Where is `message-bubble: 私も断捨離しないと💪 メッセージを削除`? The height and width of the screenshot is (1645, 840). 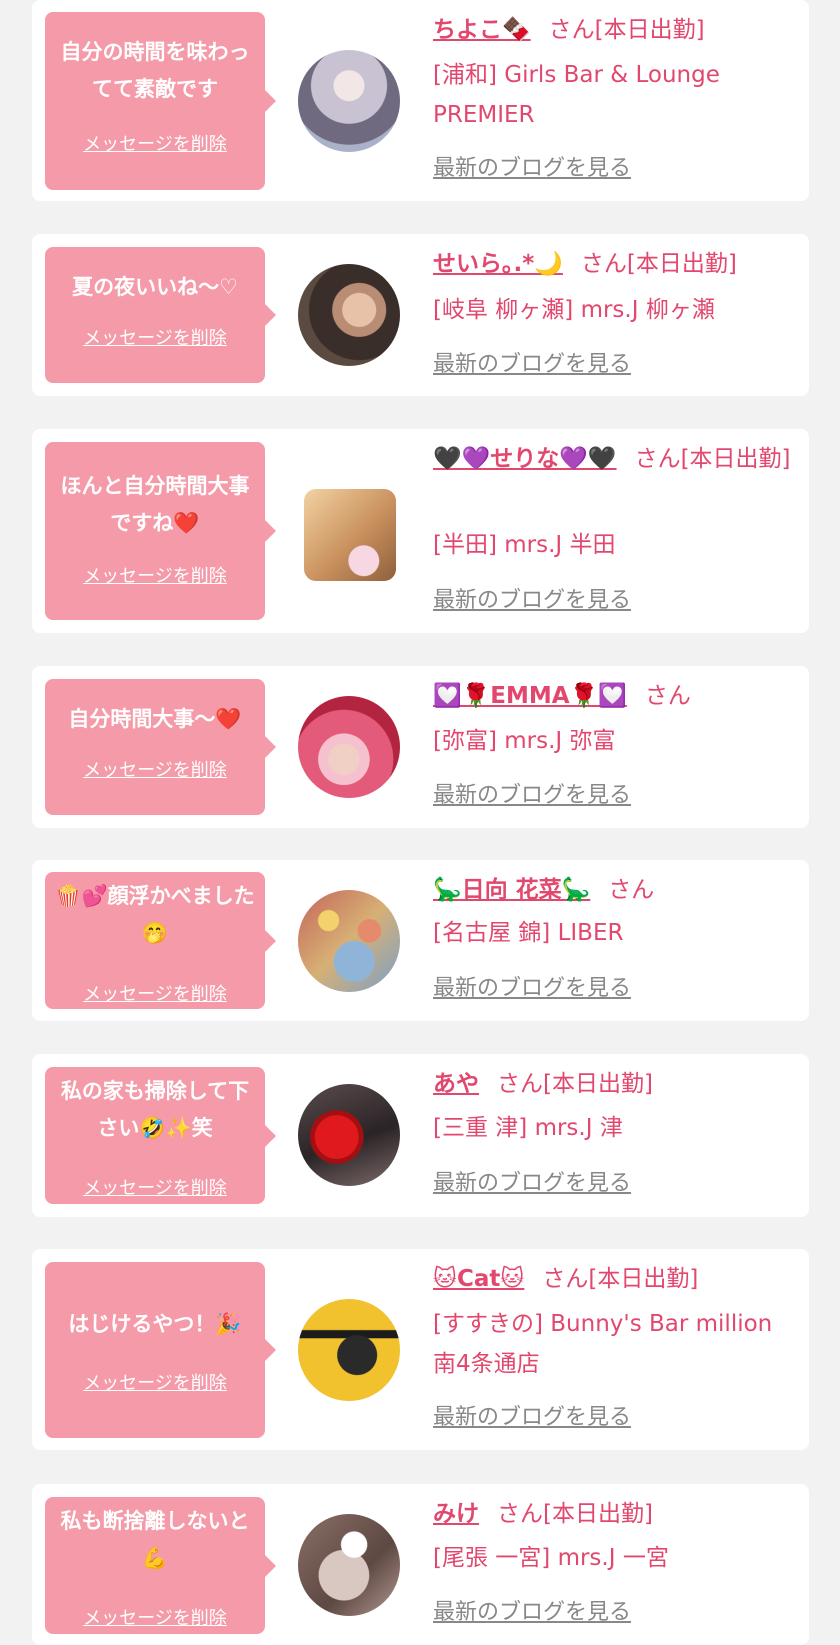 message-bubble: 私も断捨離しないと💪 メッセージを削除 is located at coordinates (160, 1565).